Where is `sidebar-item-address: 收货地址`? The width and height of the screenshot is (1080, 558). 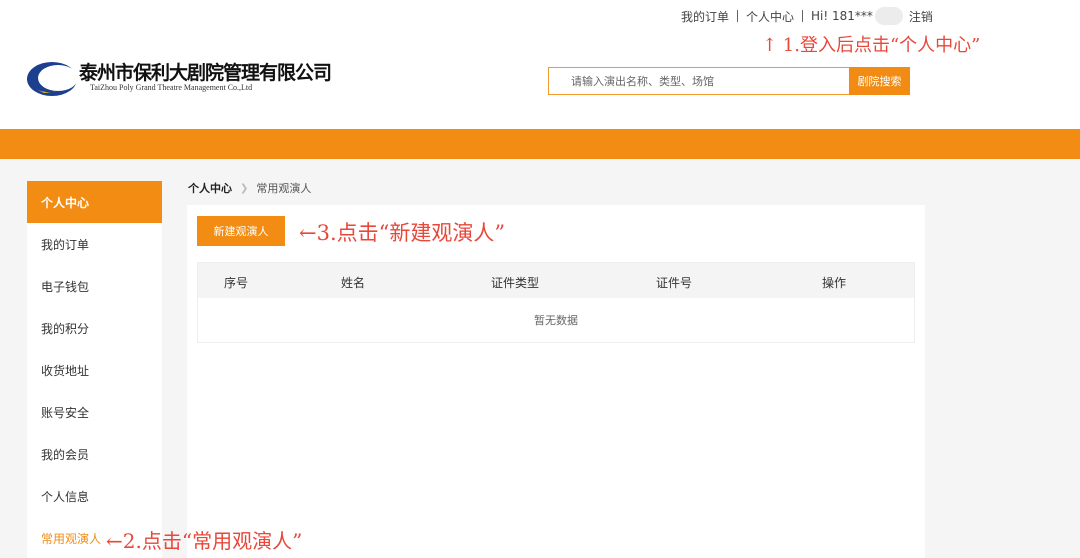
sidebar-item-address: 收货地址 is located at coordinates (94, 370).